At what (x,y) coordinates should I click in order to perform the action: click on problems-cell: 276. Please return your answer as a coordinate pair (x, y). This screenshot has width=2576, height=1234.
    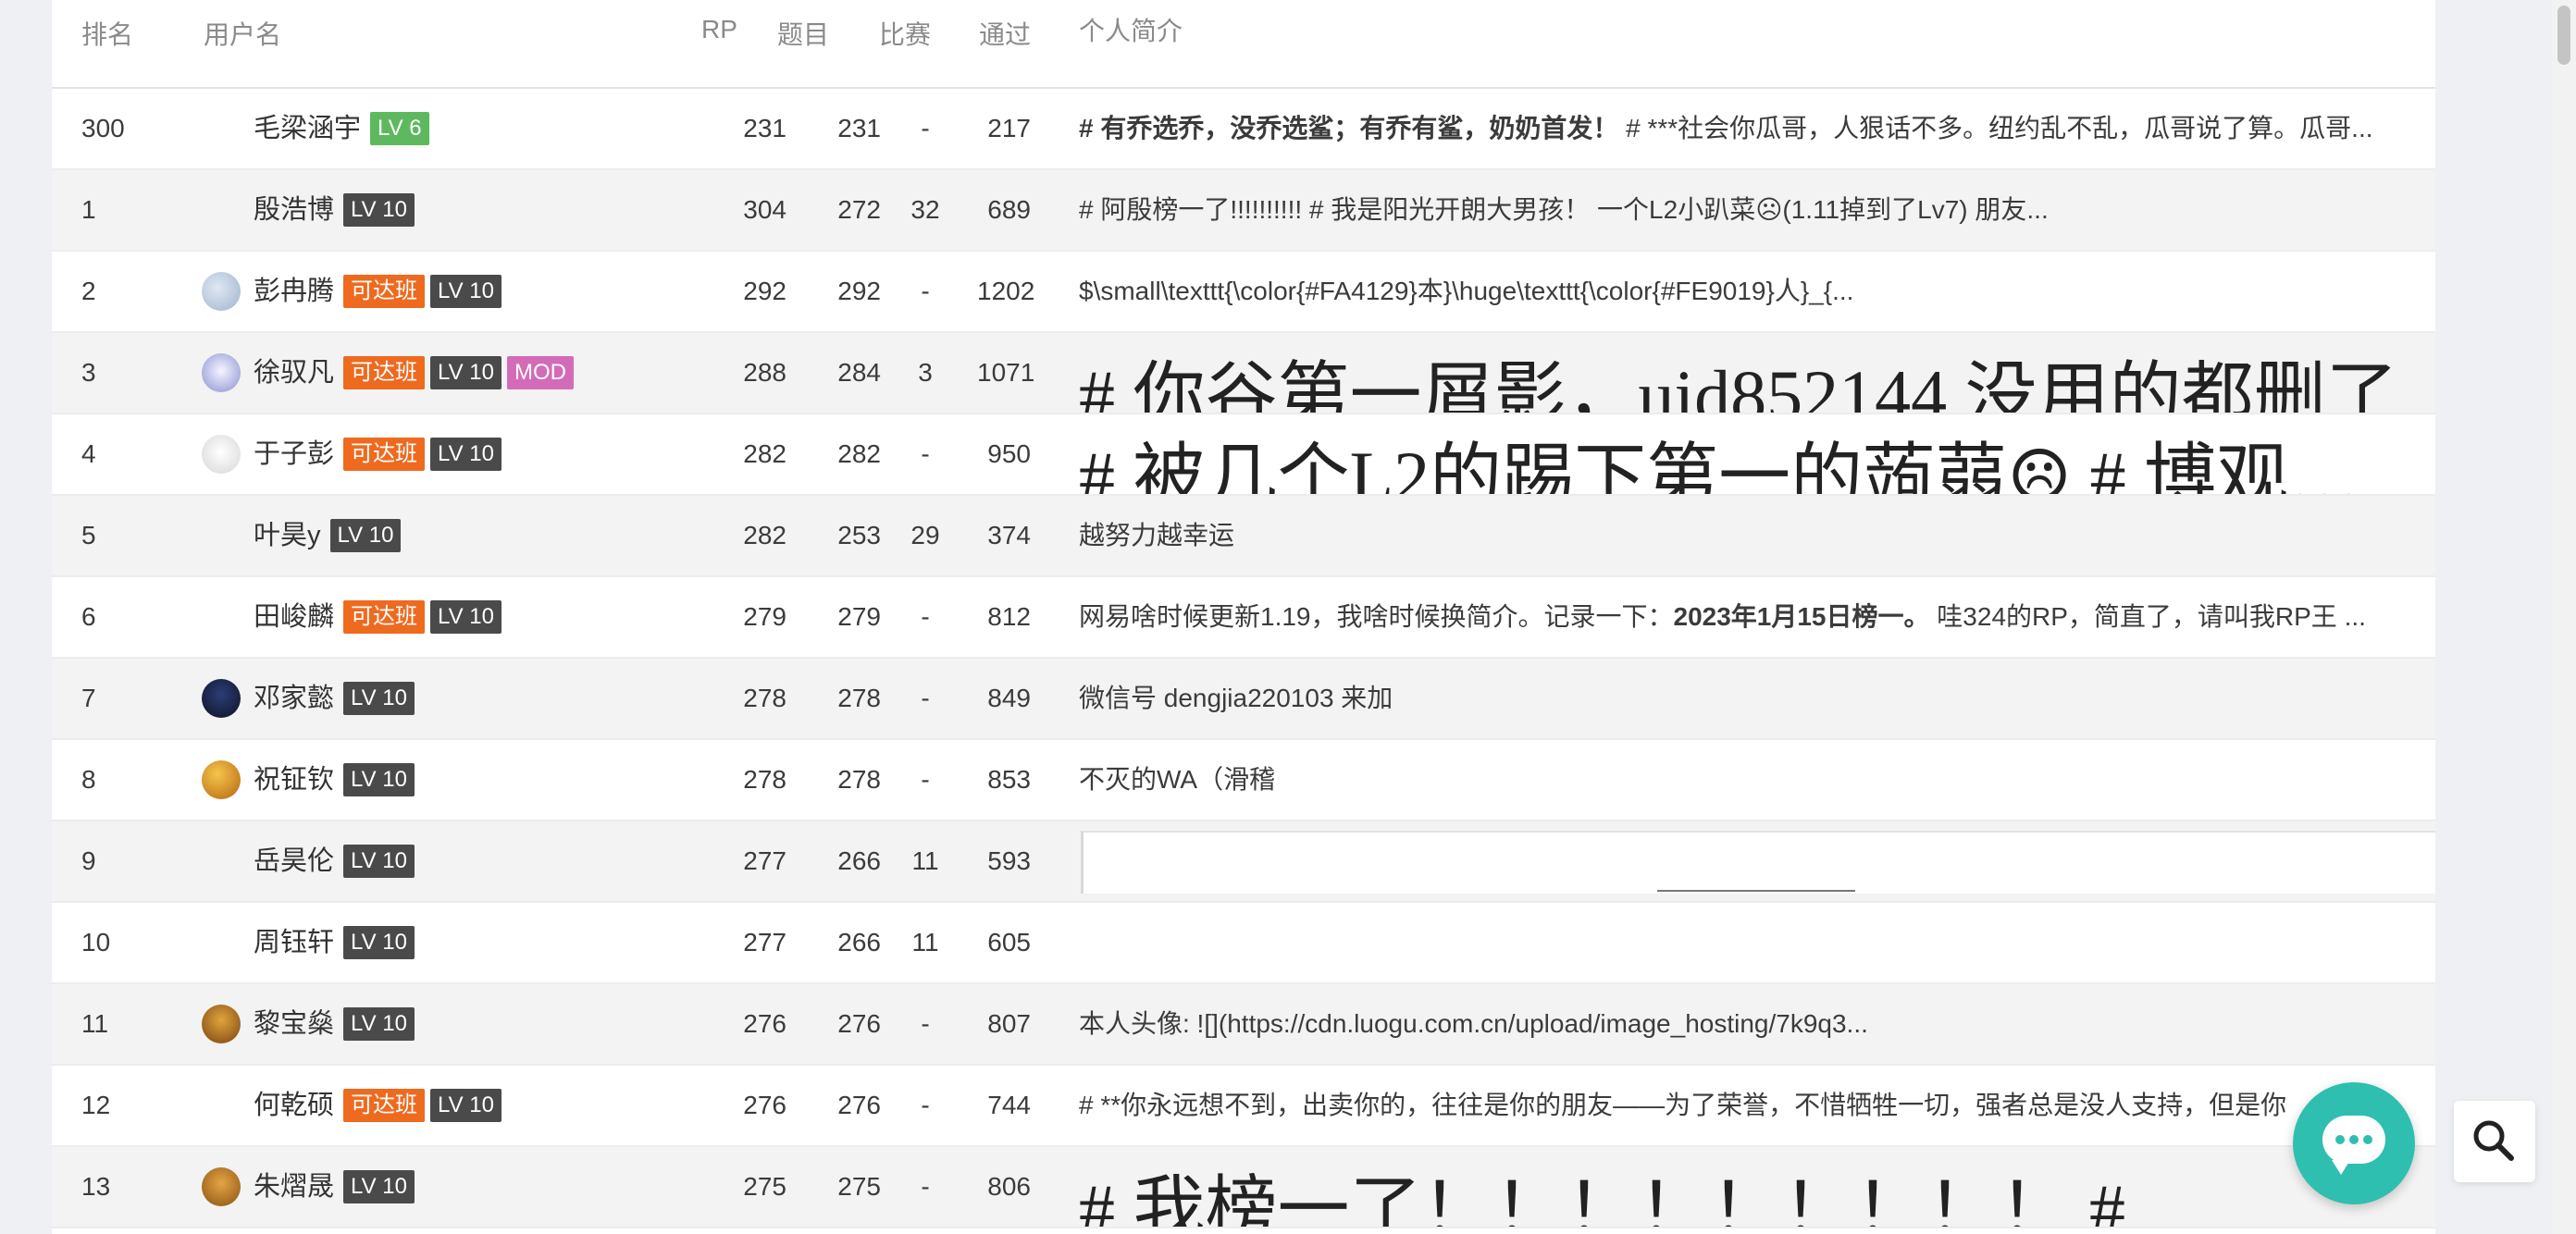
    Looking at the image, I should click on (859, 1105).